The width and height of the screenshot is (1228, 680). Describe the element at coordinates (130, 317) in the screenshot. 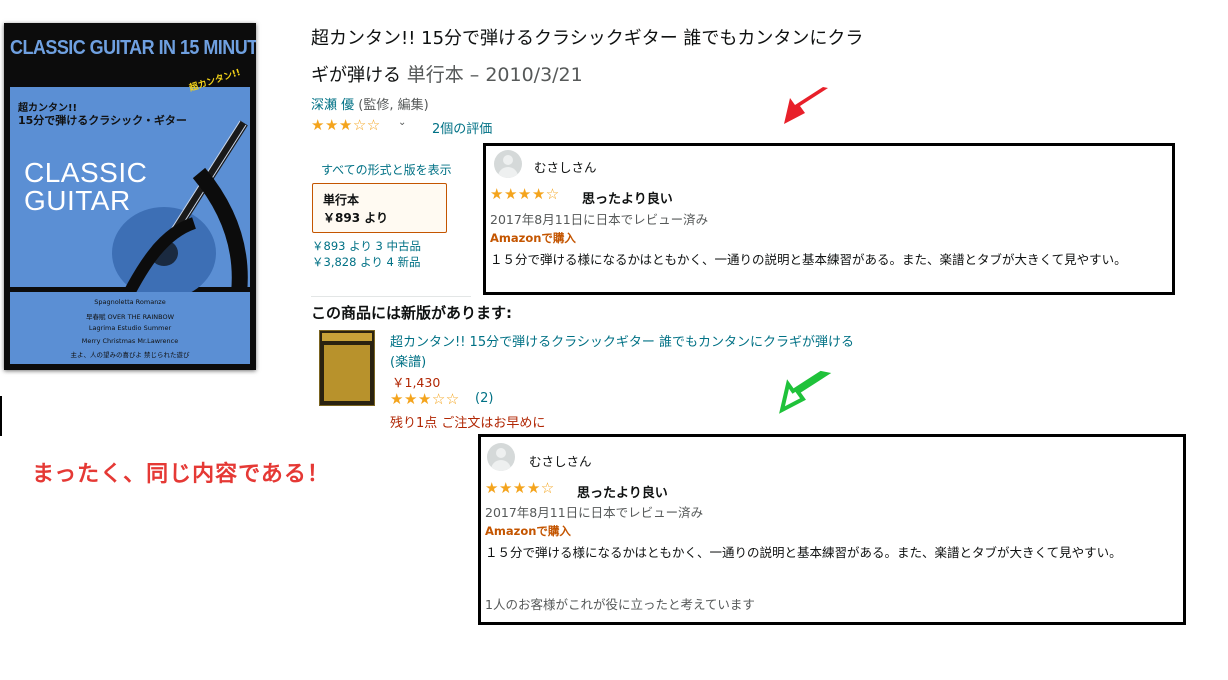

I see `cover-song: 早春賦 OVER THE RAINBOW` at that location.